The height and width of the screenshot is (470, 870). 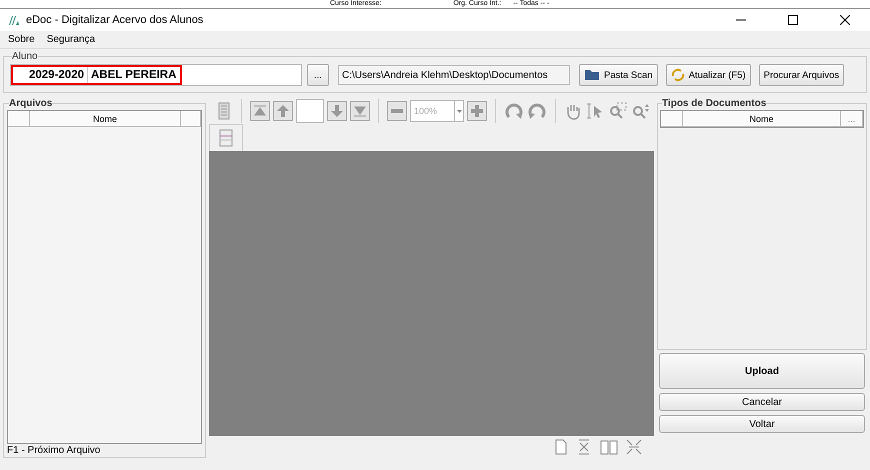 I want to click on dropdown-arrow-icon, so click(x=459, y=111).